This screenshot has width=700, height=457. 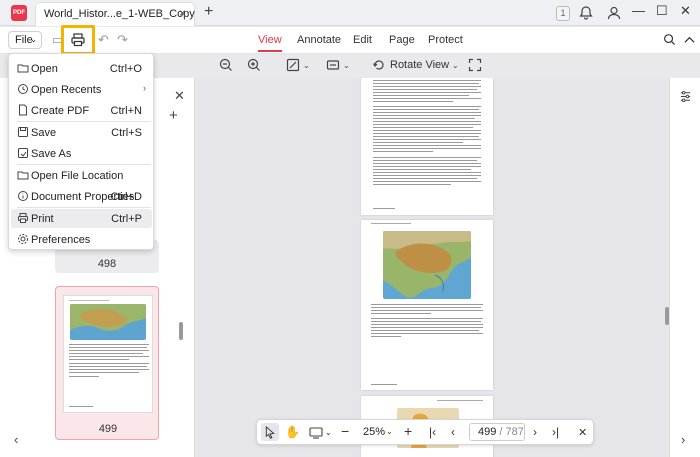 I want to click on menu-item-document-properties: Document Properties Ctrl+D, so click(x=81, y=196).